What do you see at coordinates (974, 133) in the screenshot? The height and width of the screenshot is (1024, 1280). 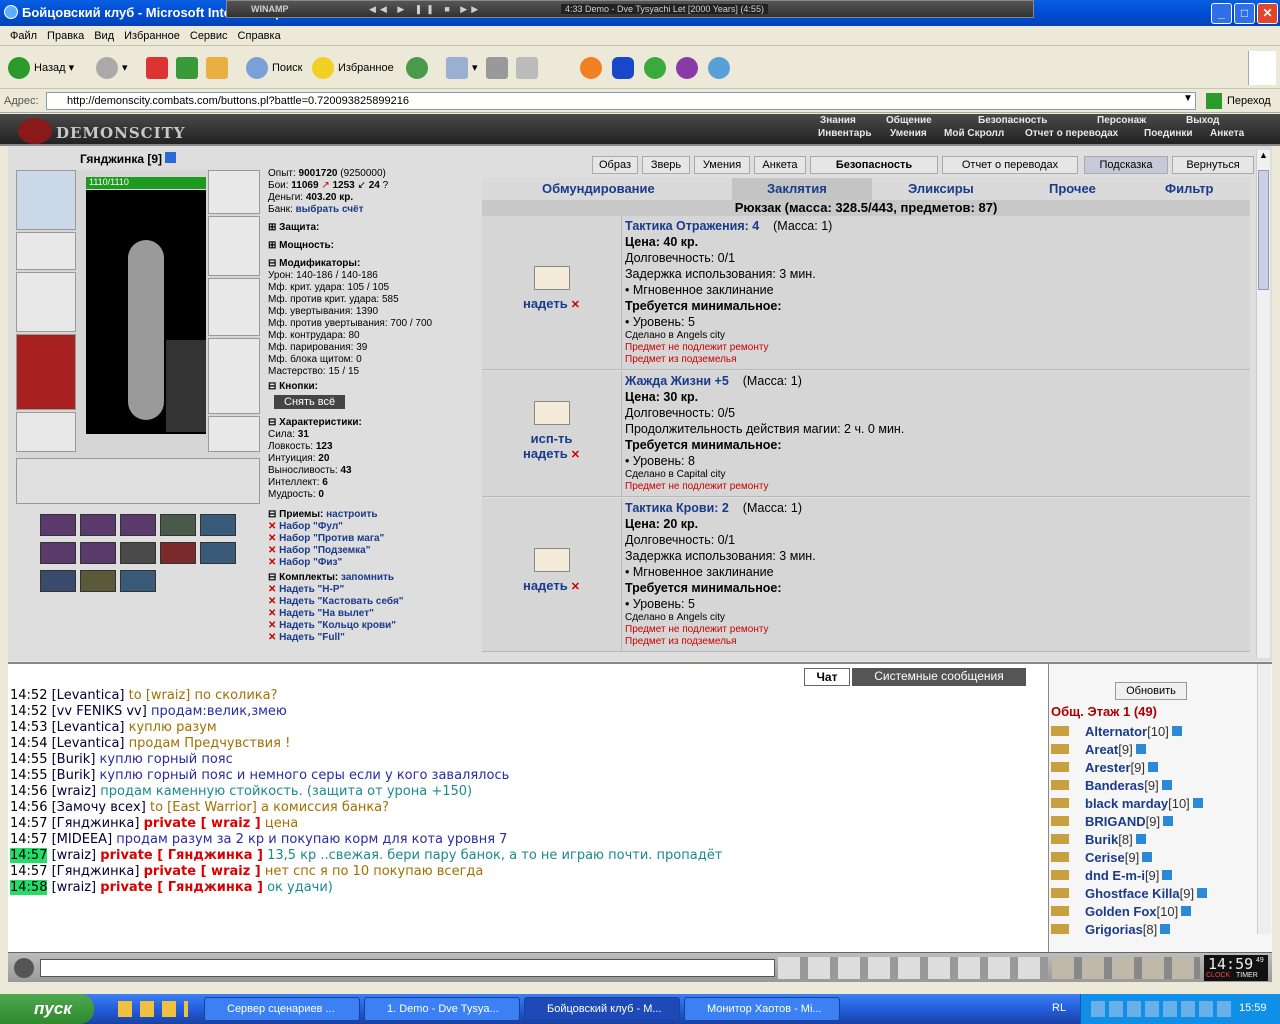 I see `nav-my-scroll: Мой Скролл` at bounding box center [974, 133].